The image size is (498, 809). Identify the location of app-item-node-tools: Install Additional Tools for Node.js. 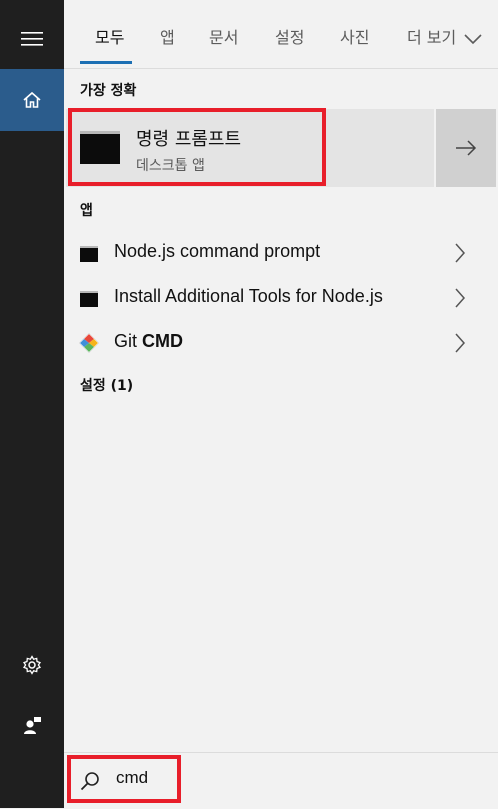
(281, 298).